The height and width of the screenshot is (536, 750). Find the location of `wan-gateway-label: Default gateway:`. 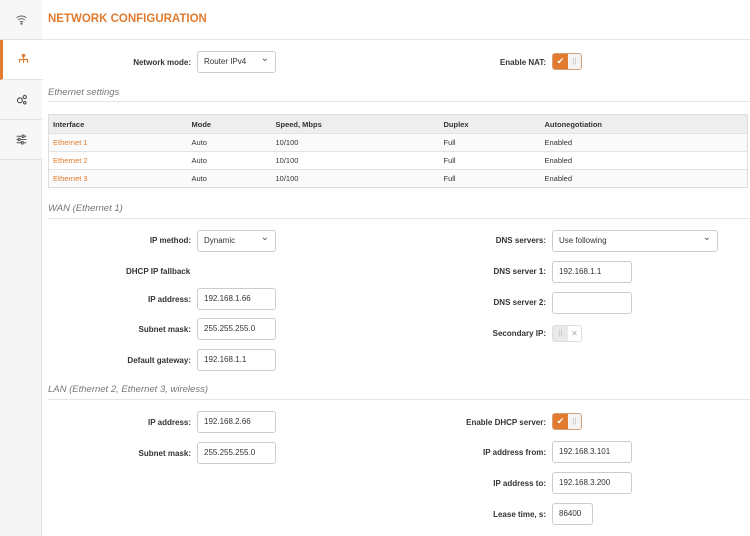

wan-gateway-label: Default gateway: is located at coordinates (159, 360).